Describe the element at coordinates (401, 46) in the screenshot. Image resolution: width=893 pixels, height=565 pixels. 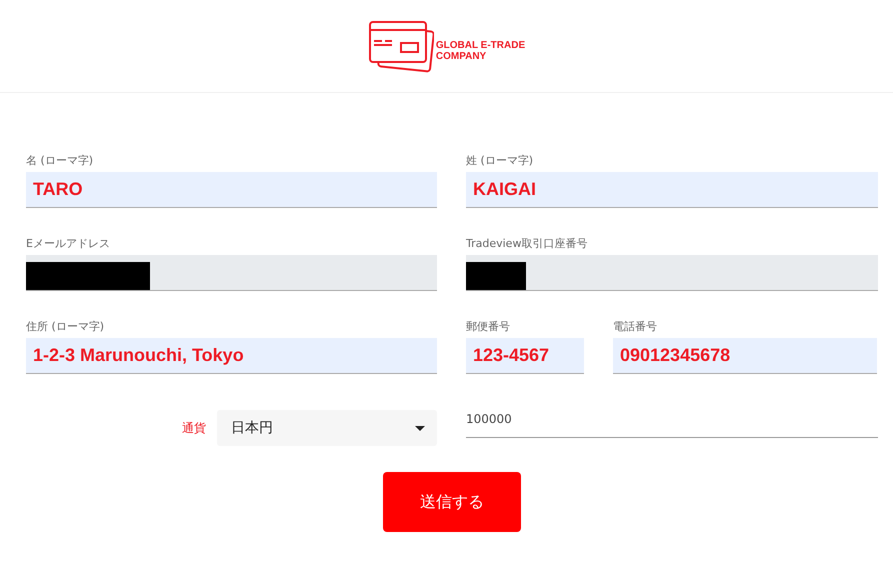
I see `credit-card-icon` at that location.